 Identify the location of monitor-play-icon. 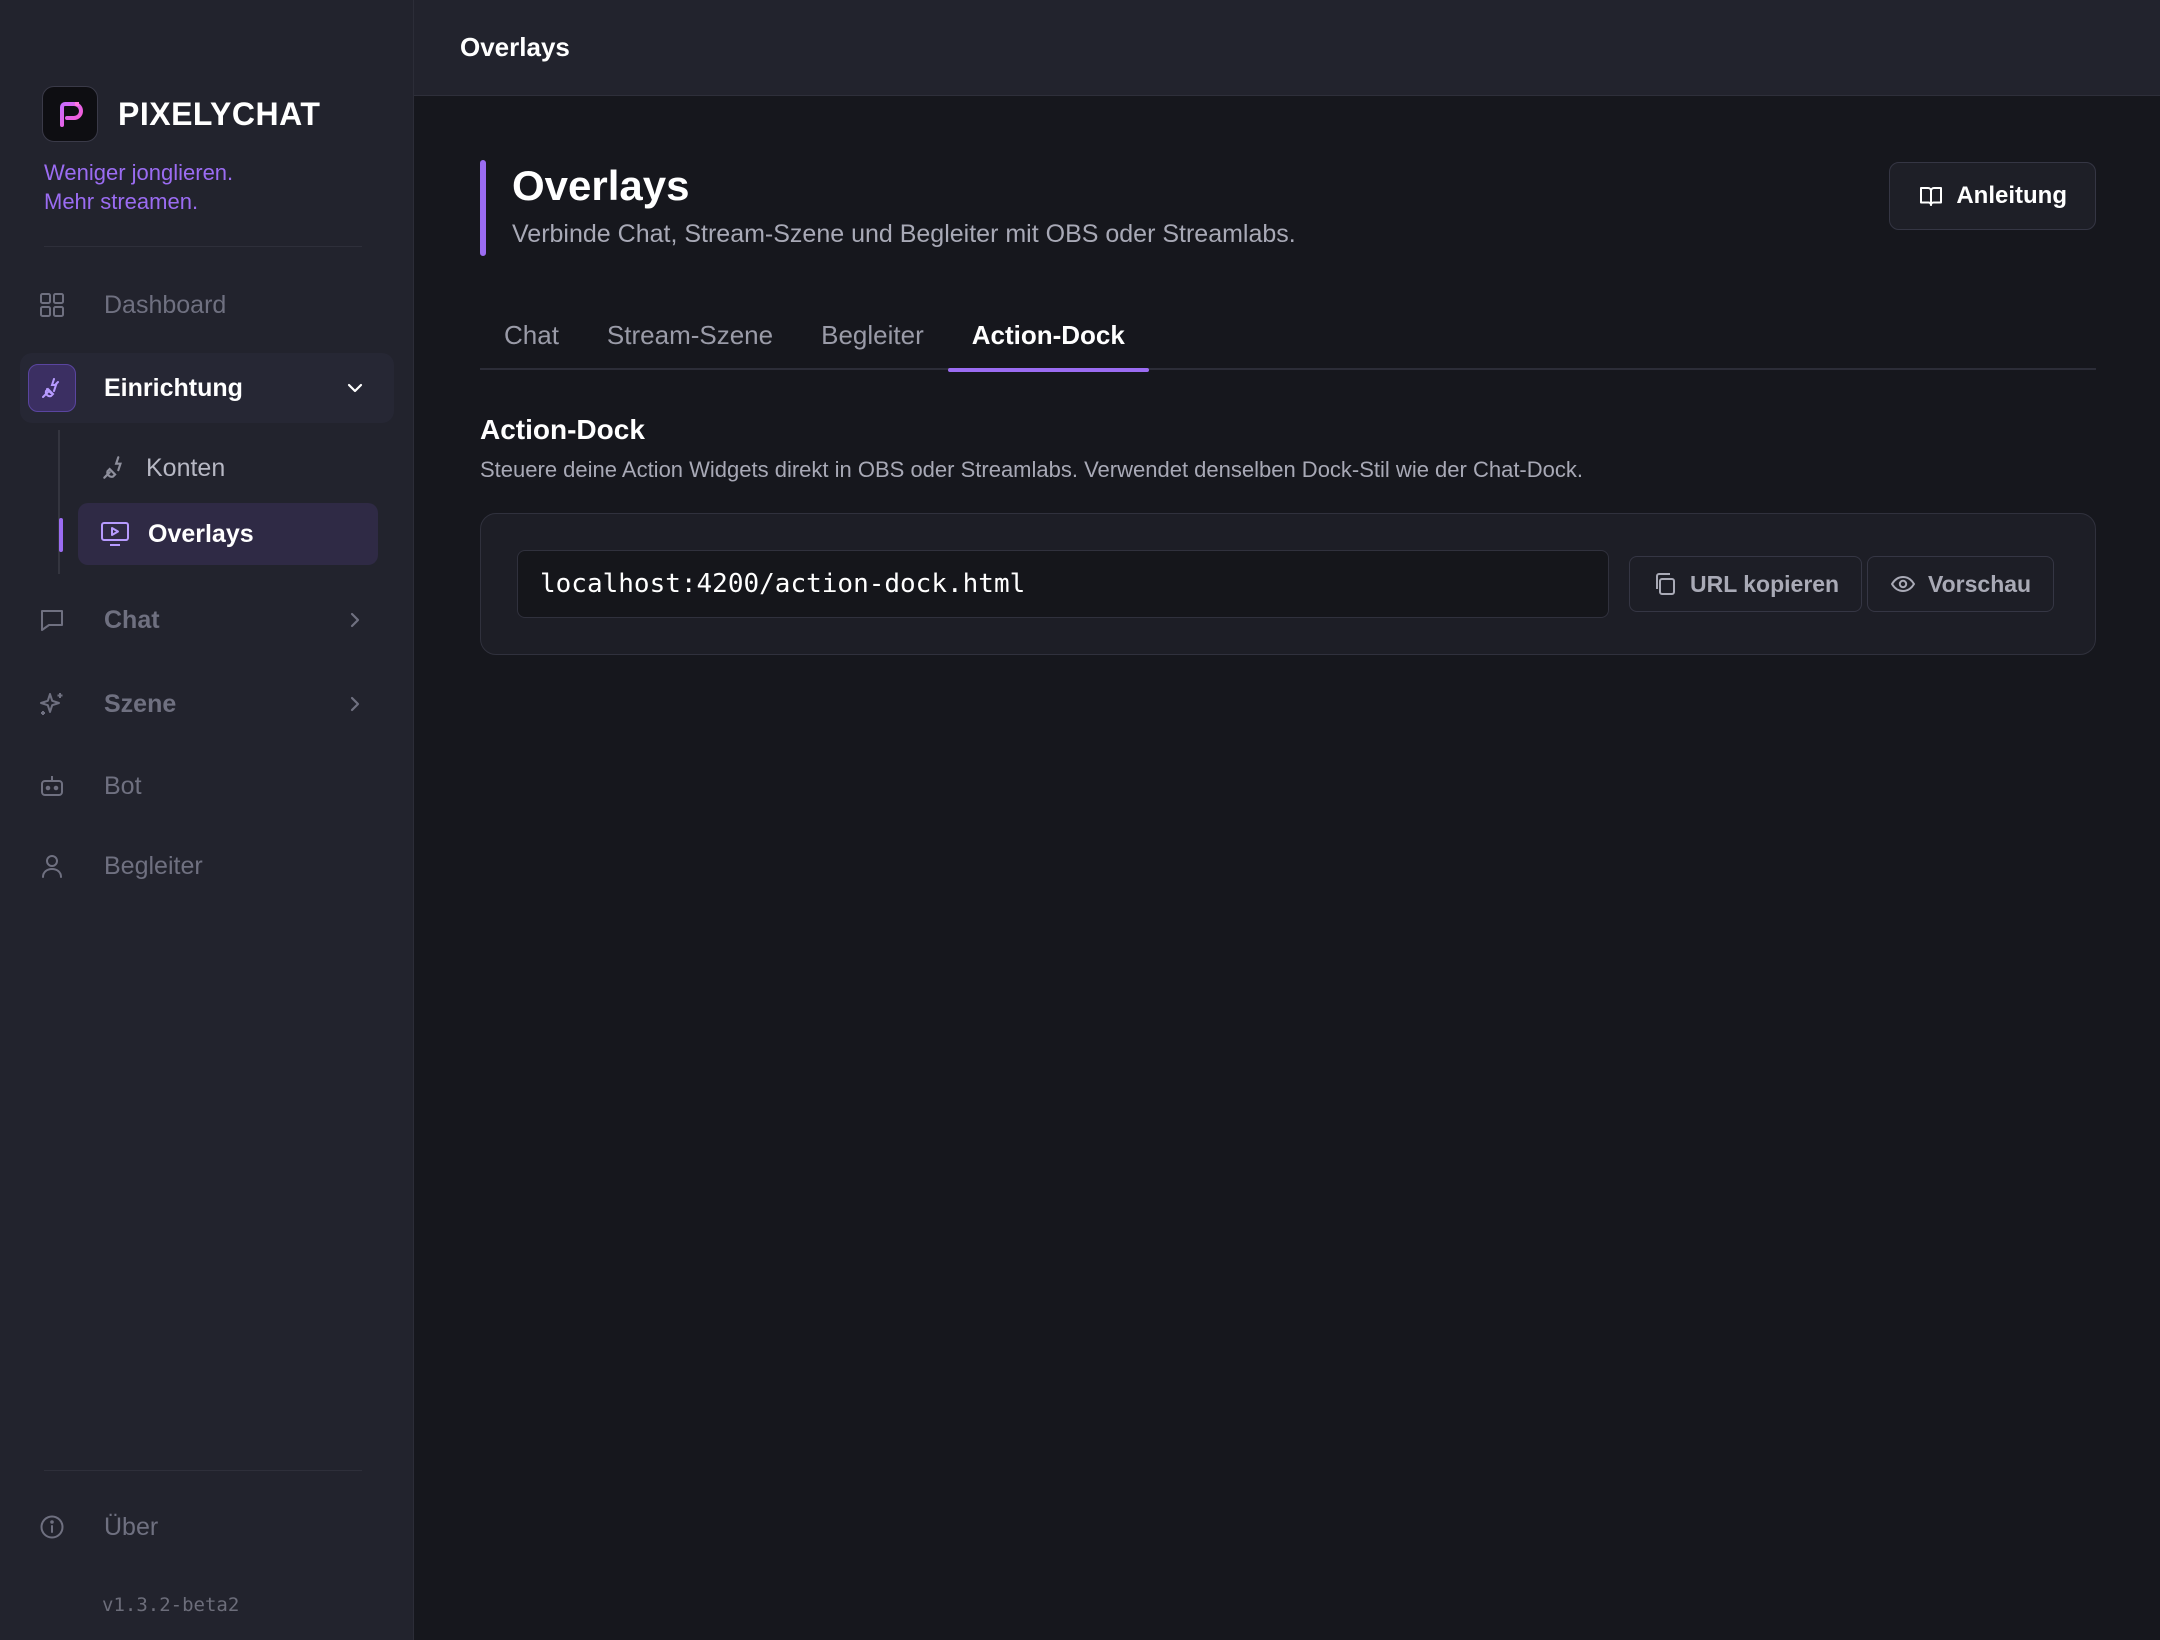
(115, 534).